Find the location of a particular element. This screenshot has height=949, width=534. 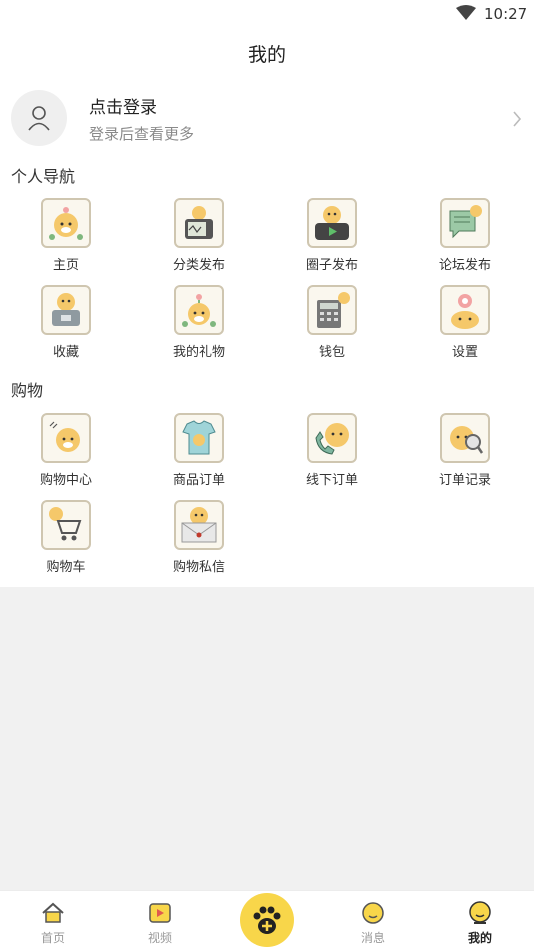

shop-item-label: 线下订单 is located at coordinates (331, 480).